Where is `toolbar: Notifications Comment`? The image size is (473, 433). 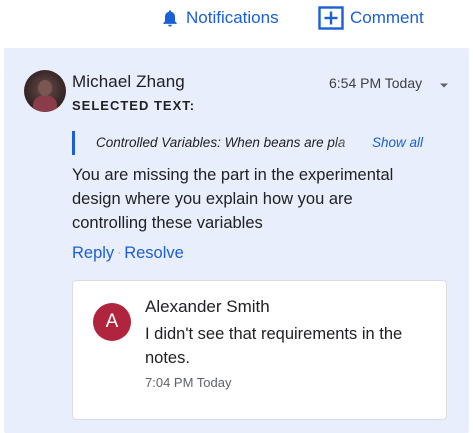 toolbar: Notifications Comment is located at coordinates (236, 19).